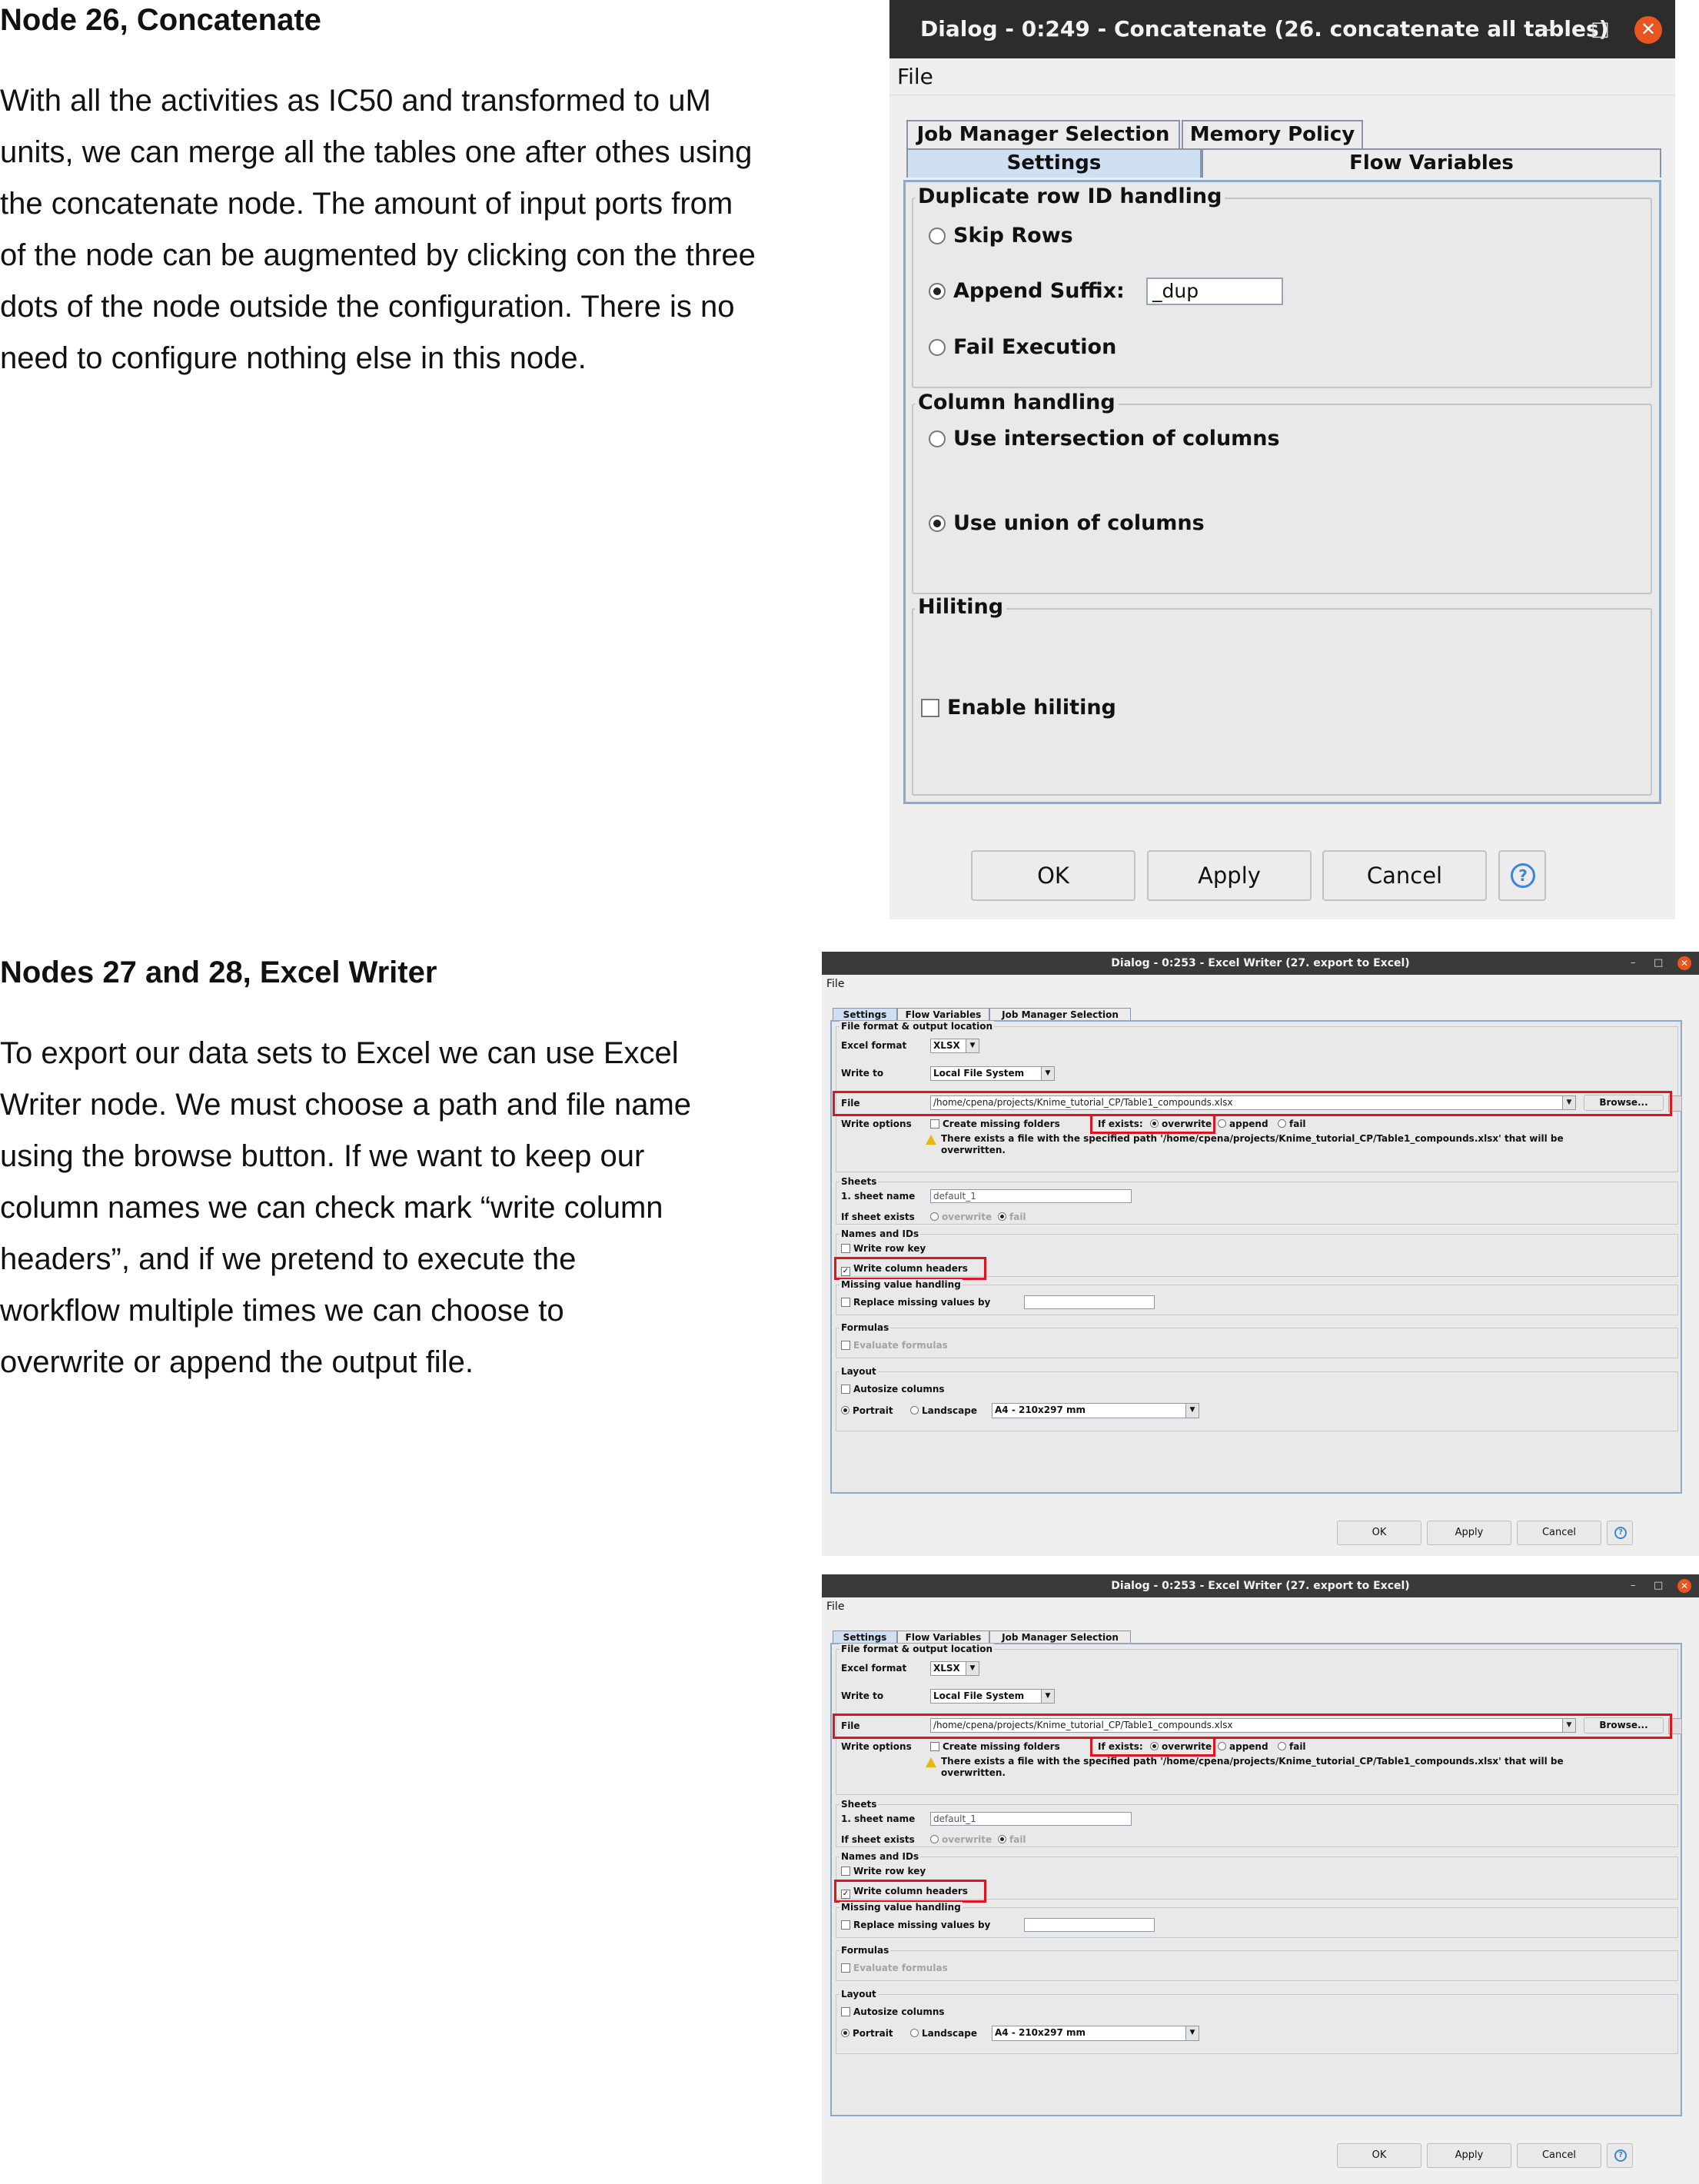 The width and height of the screenshot is (1699, 2184). I want to click on option-replace-missing: Replace missing values by, so click(916, 1925).